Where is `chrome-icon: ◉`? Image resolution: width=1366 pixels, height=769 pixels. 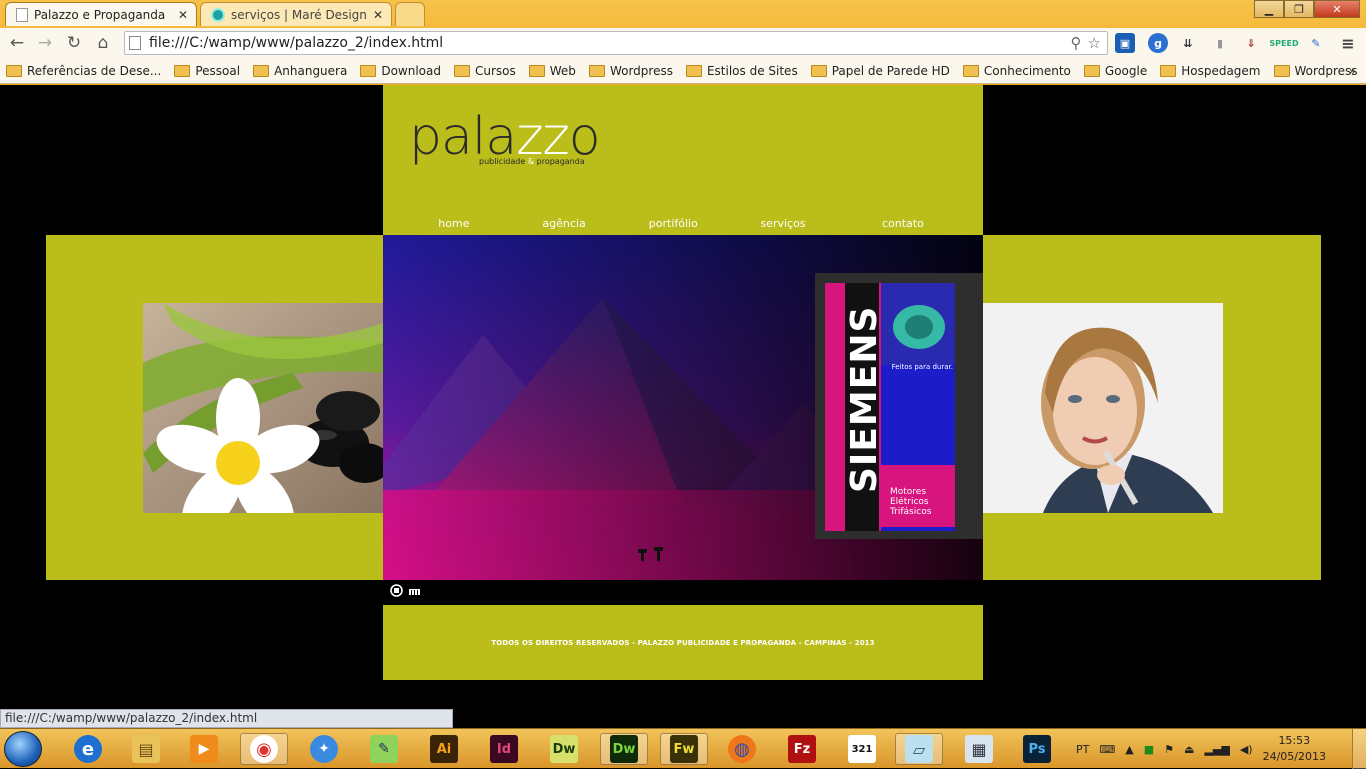
chrome-icon: ◉ is located at coordinates (264, 749).